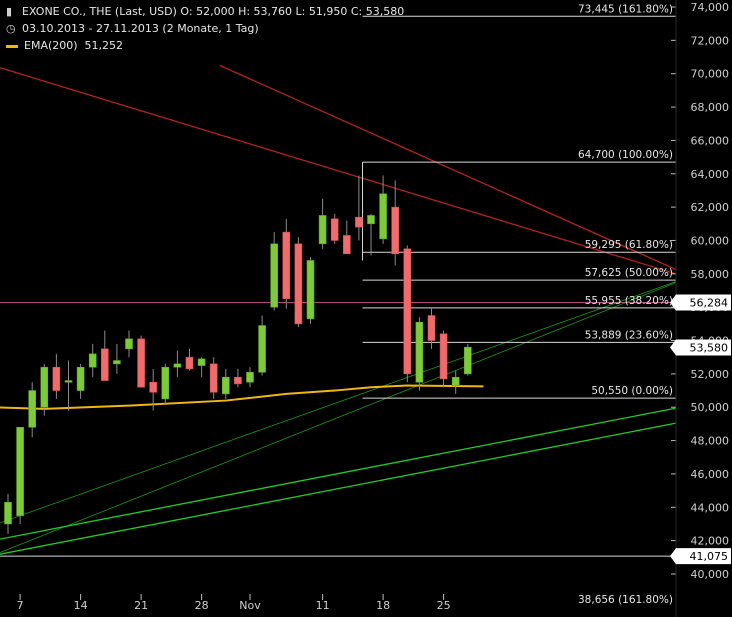 The width and height of the screenshot is (732, 617). I want to click on x-tick-label: 25, so click(444, 605).